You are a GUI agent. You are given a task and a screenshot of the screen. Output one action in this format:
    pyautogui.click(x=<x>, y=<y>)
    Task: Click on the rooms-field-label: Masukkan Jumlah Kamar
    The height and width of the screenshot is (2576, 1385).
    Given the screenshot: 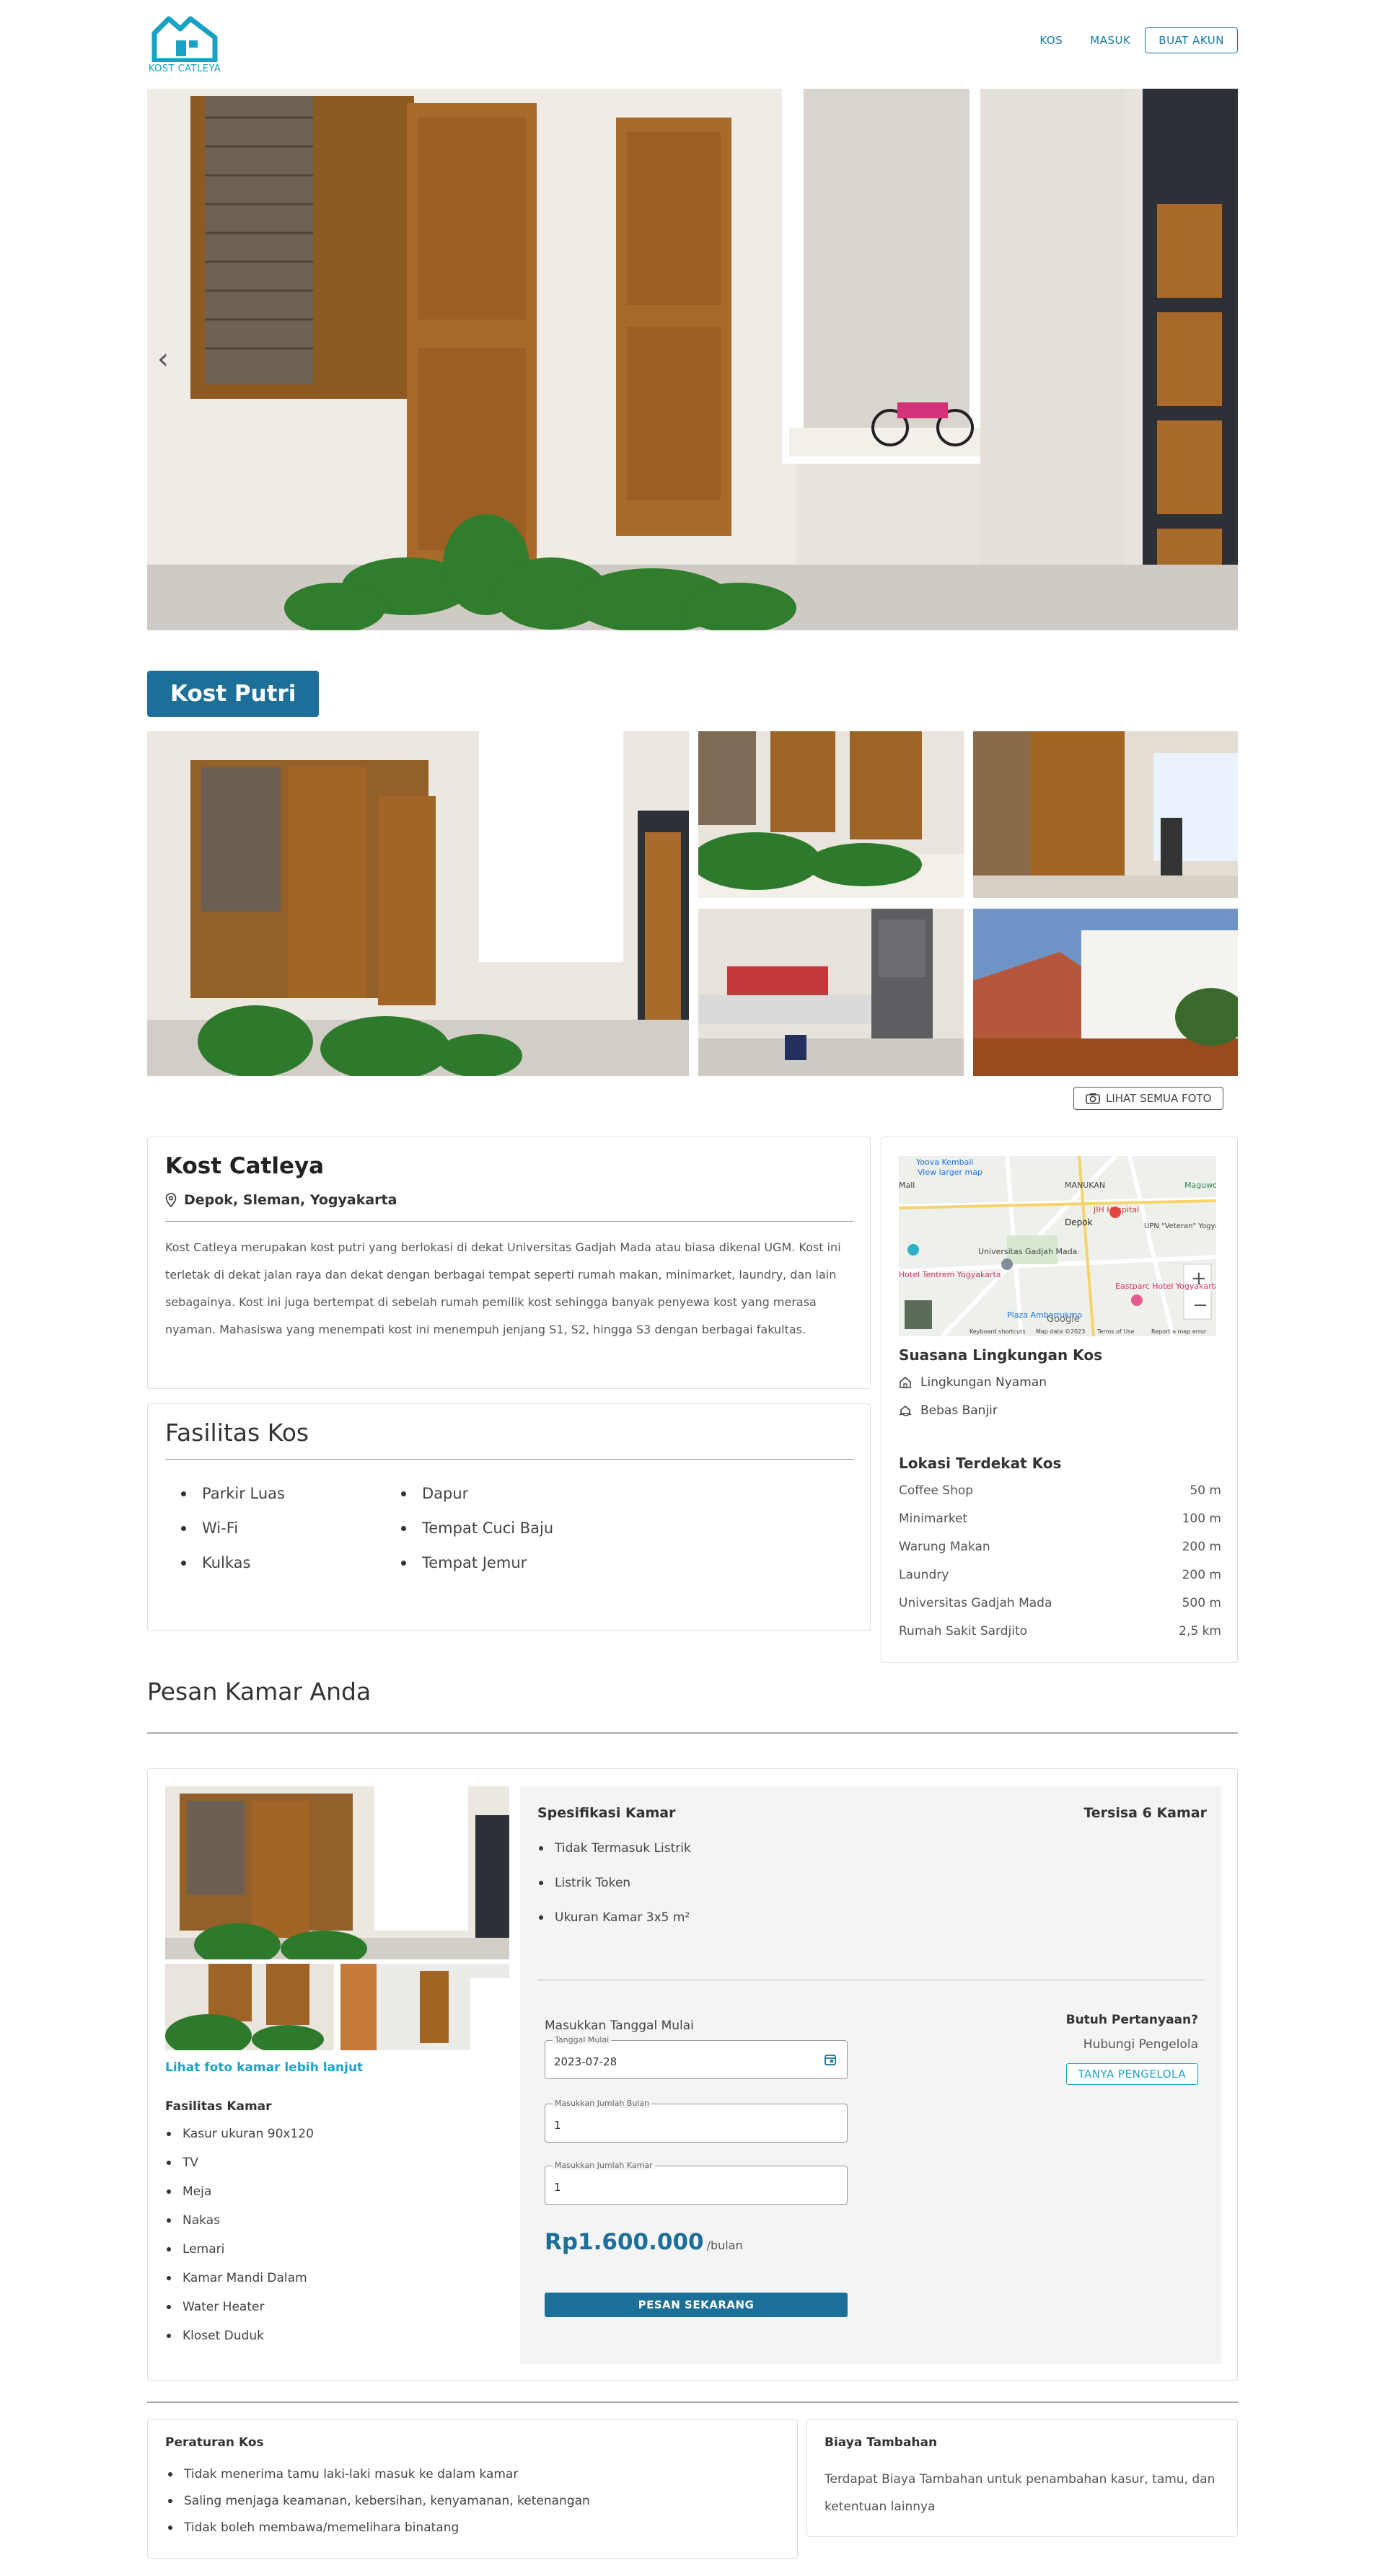 What is the action you would take?
    pyautogui.click(x=604, y=2165)
    